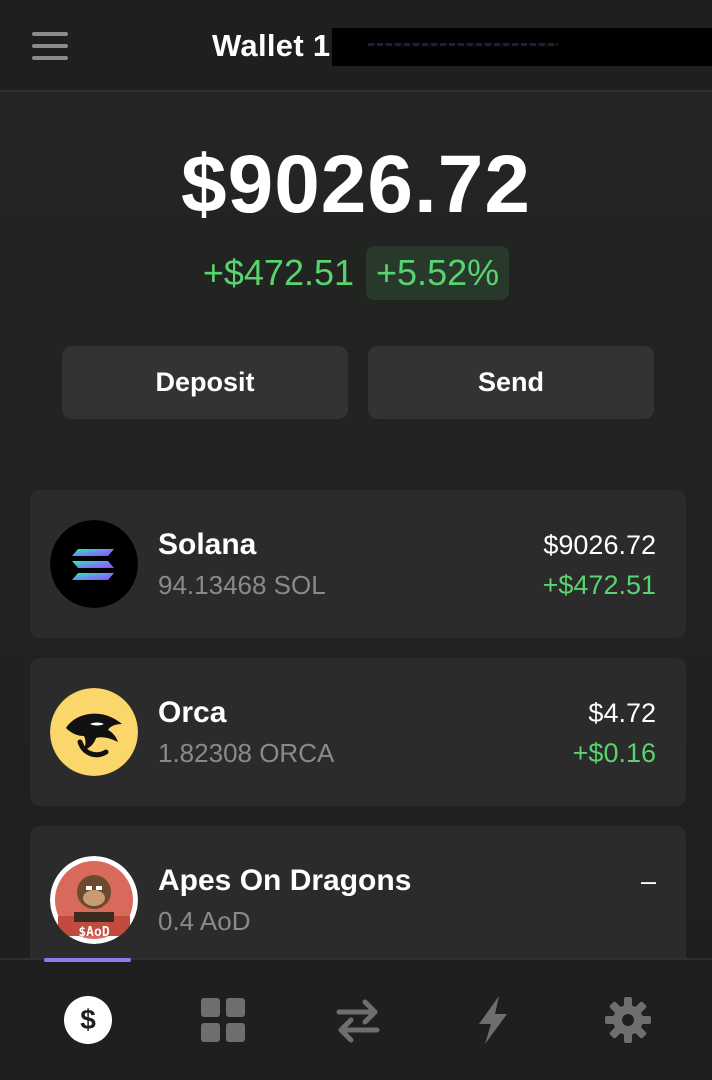  Describe the element at coordinates (204, 921) in the screenshot. I see `token-quantity: 0.4 AoD` at that location.